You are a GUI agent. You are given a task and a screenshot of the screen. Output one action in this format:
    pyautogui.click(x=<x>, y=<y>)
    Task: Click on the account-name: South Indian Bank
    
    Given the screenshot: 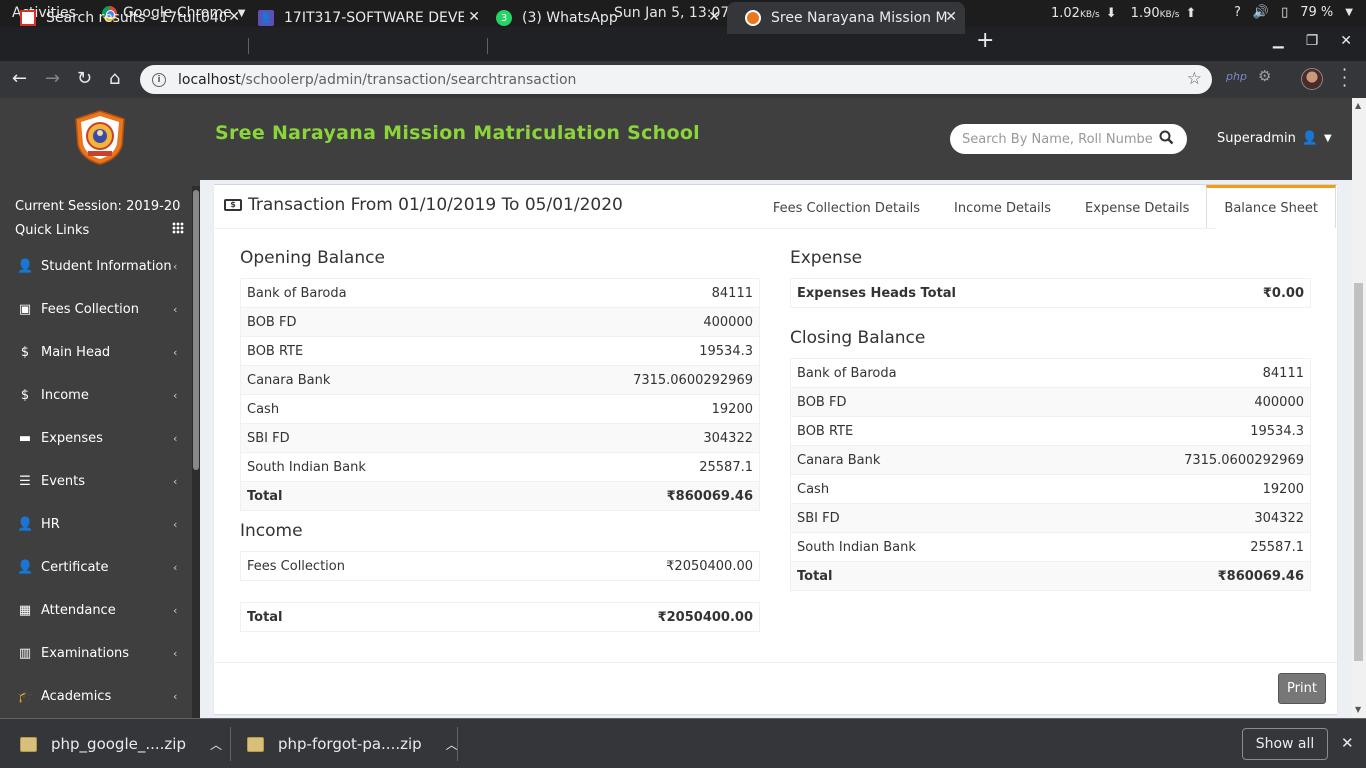 What is the action you would take?
    pyautogui.click(x=369, y=467)
    